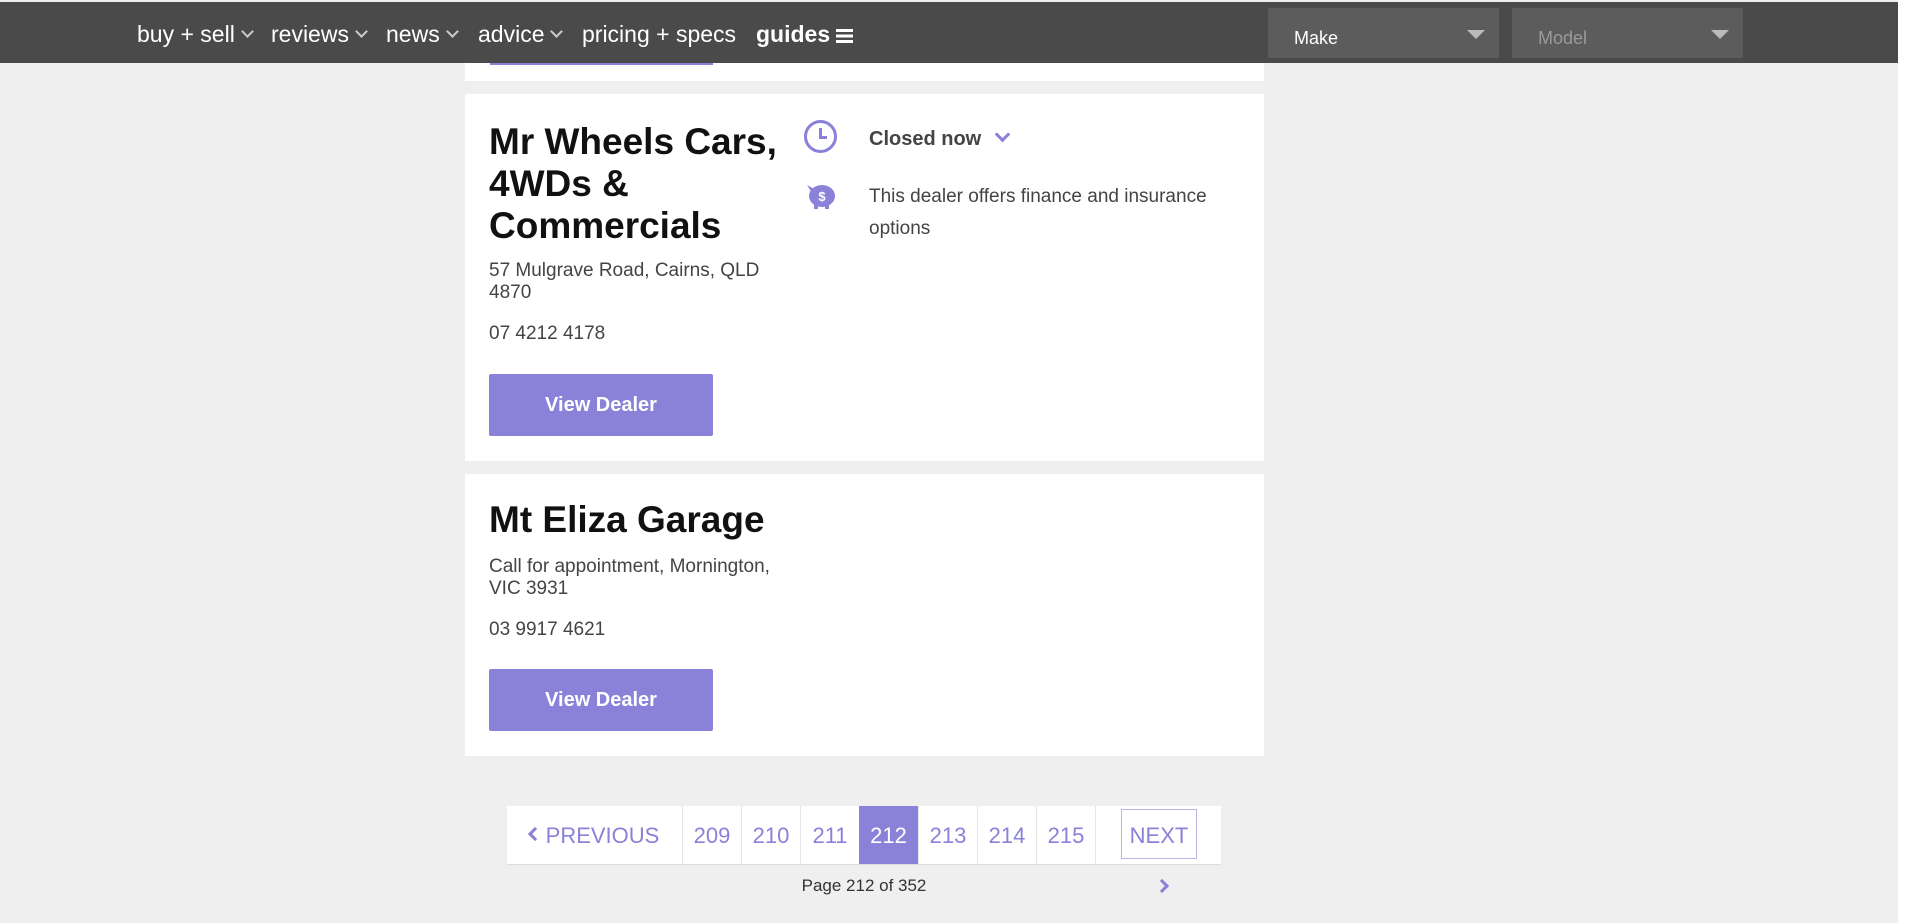 The width and height of the screenshot is (1920, 923). I want to click on next-label: NEXT, so click(1159, 835).